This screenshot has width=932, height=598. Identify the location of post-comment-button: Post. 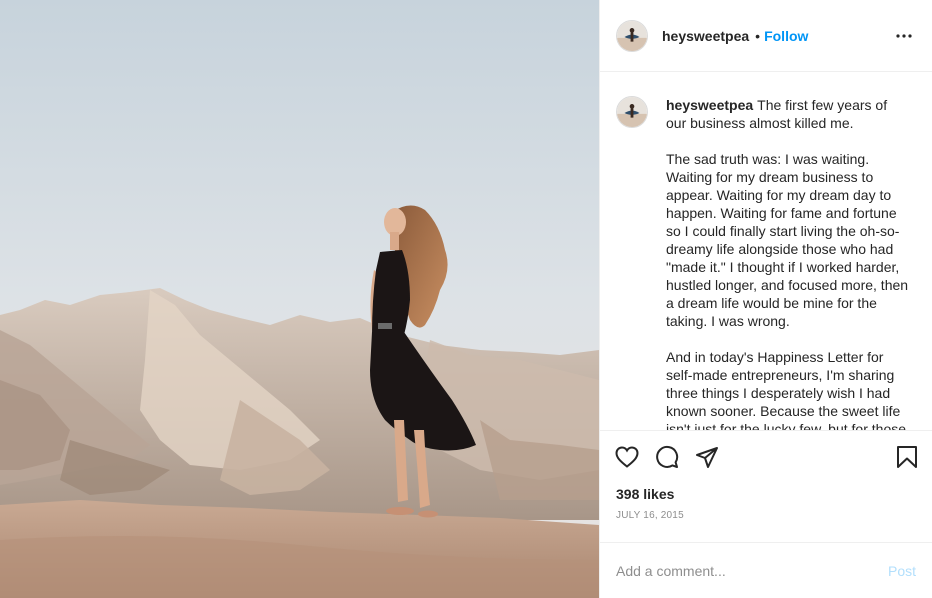
(902, 571).